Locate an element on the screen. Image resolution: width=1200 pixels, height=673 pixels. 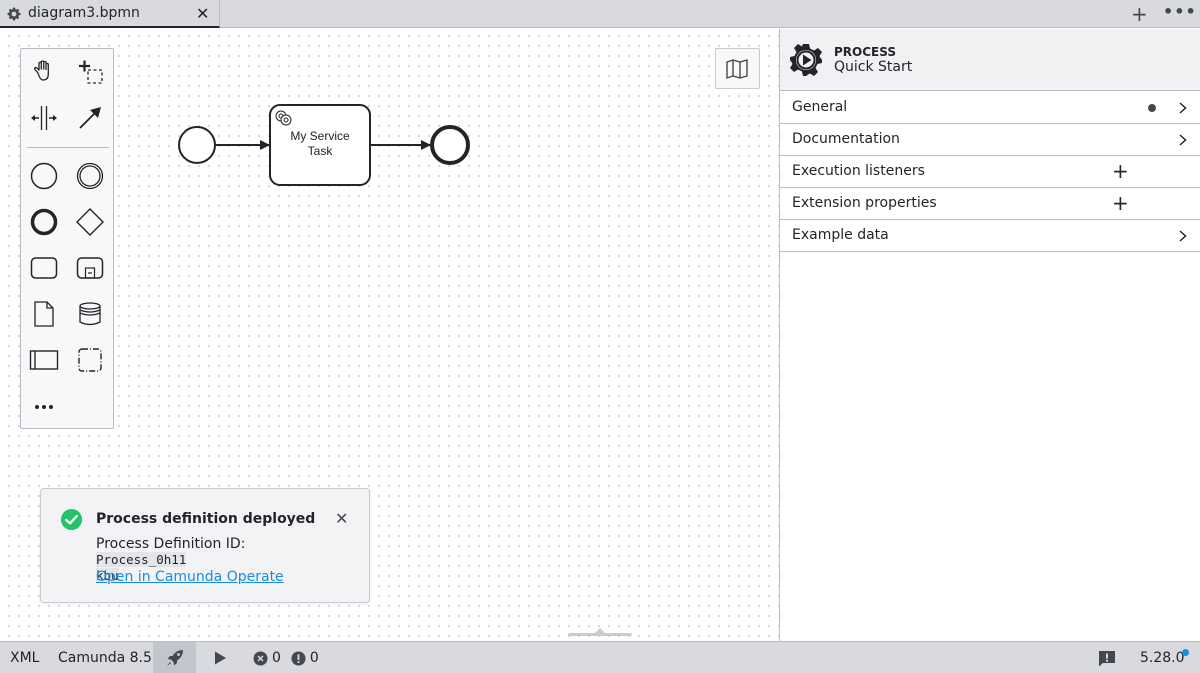
create-pool is located at coordinates (44, 360).